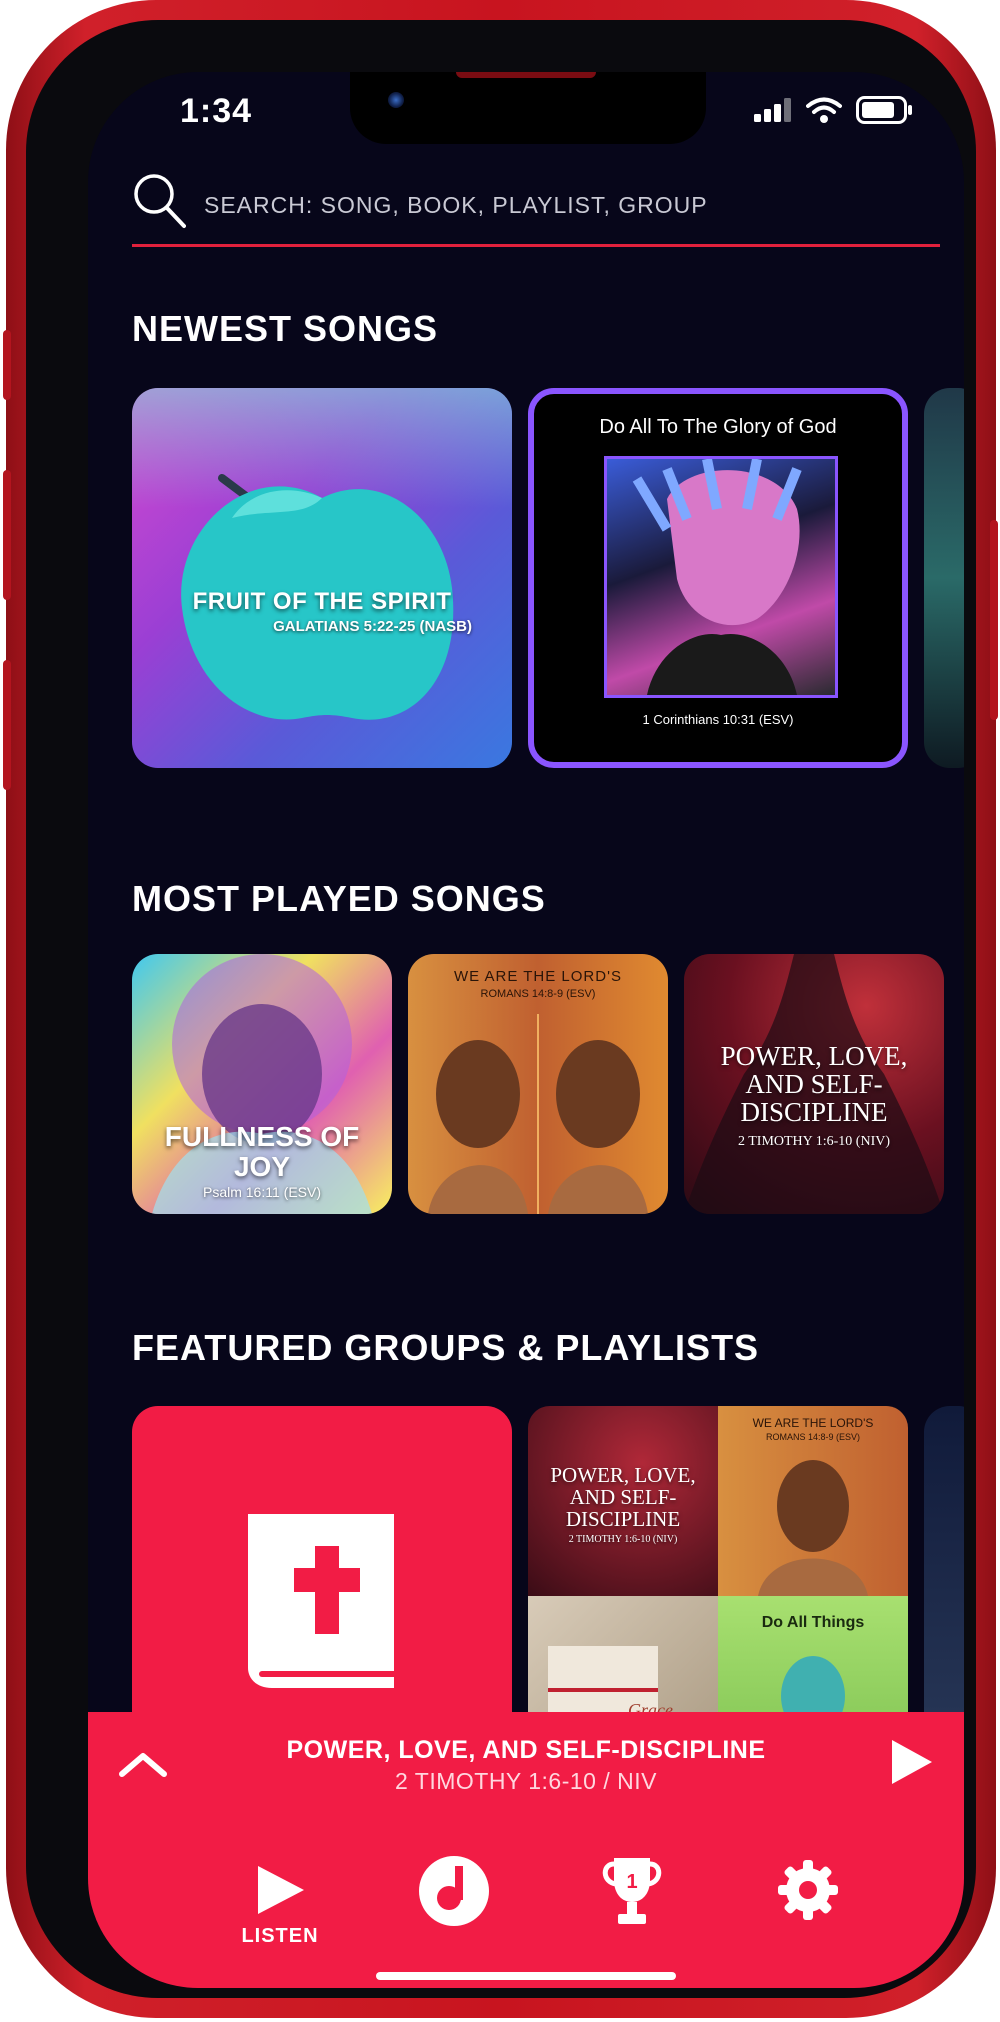  I want to click on status-time: 1:34, so click(216, 111).